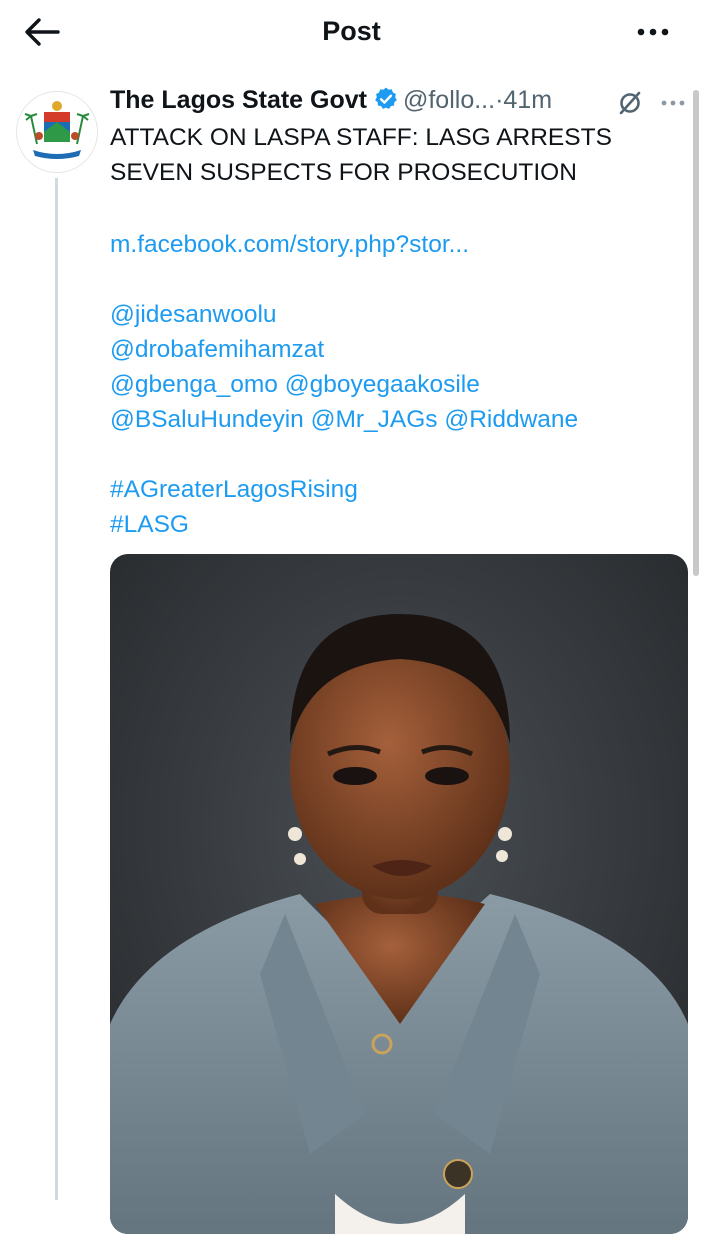 The height and width of the screenshot is (1234, 703). Describe the element at coordinates (56, 689) in the screenshot. I see `thread-line` at that location.